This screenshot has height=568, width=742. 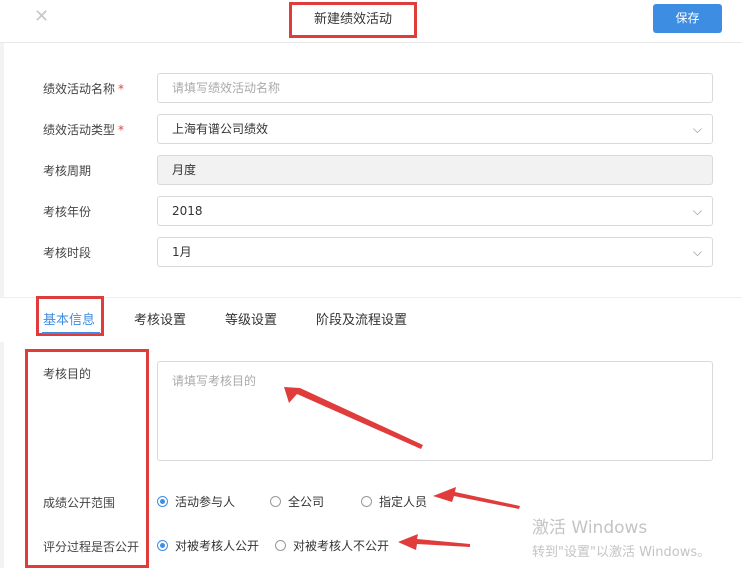 I want to click on activation-watermark-title: 激活 Windows, so click(x=590, y=528).